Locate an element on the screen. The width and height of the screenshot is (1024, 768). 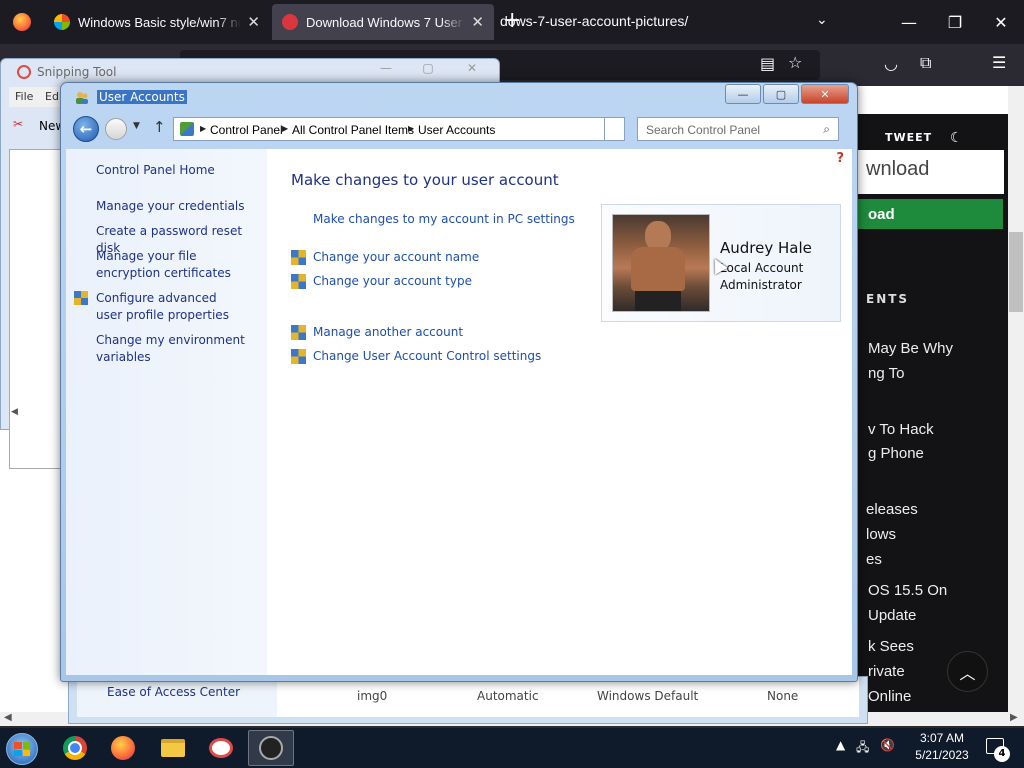
table-cell: img0 is located at coordinates (372, 696).